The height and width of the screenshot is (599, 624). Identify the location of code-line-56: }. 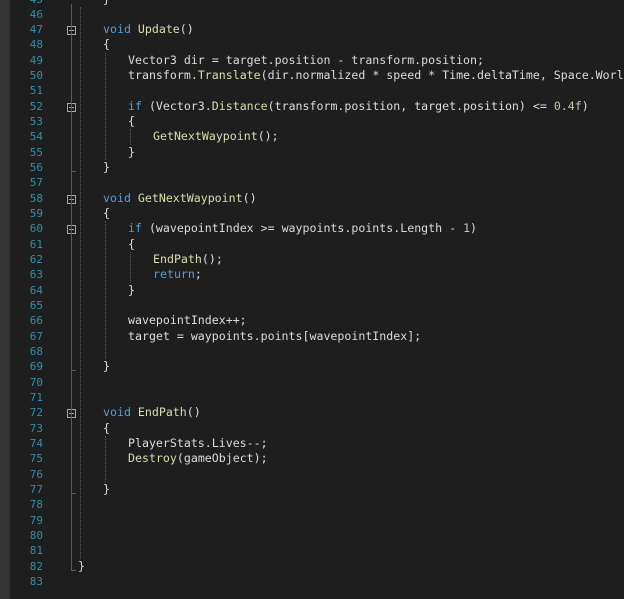
(106, 167).